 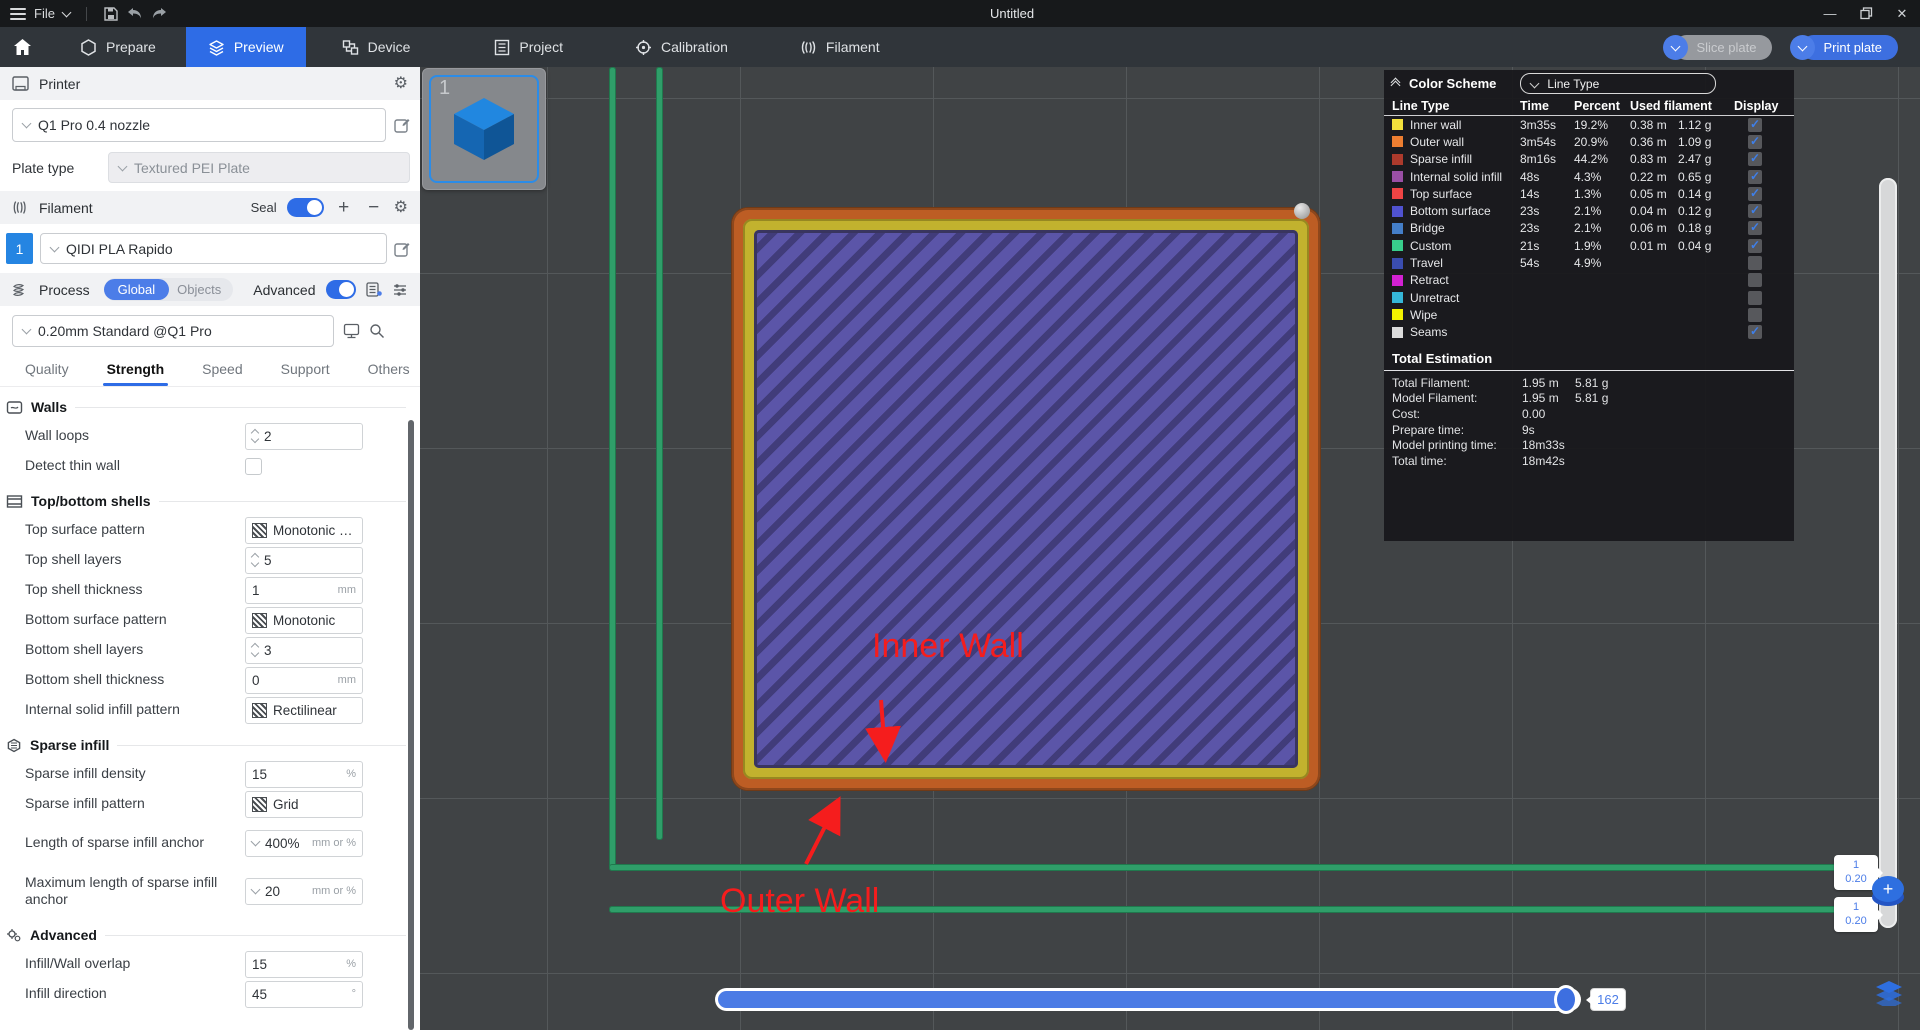 I want to click on tab-others: Others, so click(x=389, y=373).